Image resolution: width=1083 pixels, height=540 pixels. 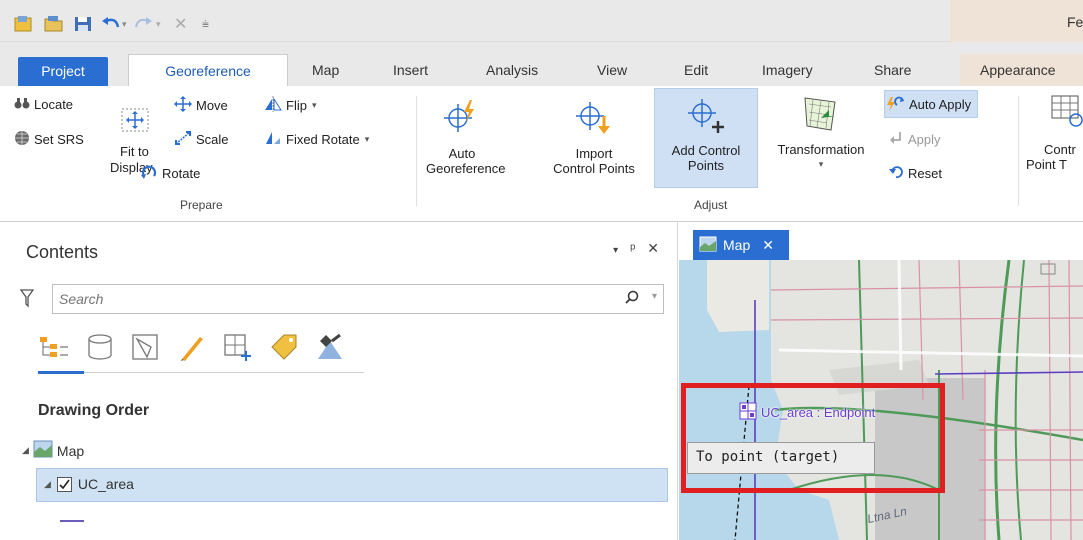 I want to click on redo-dropdown-icon: ▾, so click(x=158, y=24).